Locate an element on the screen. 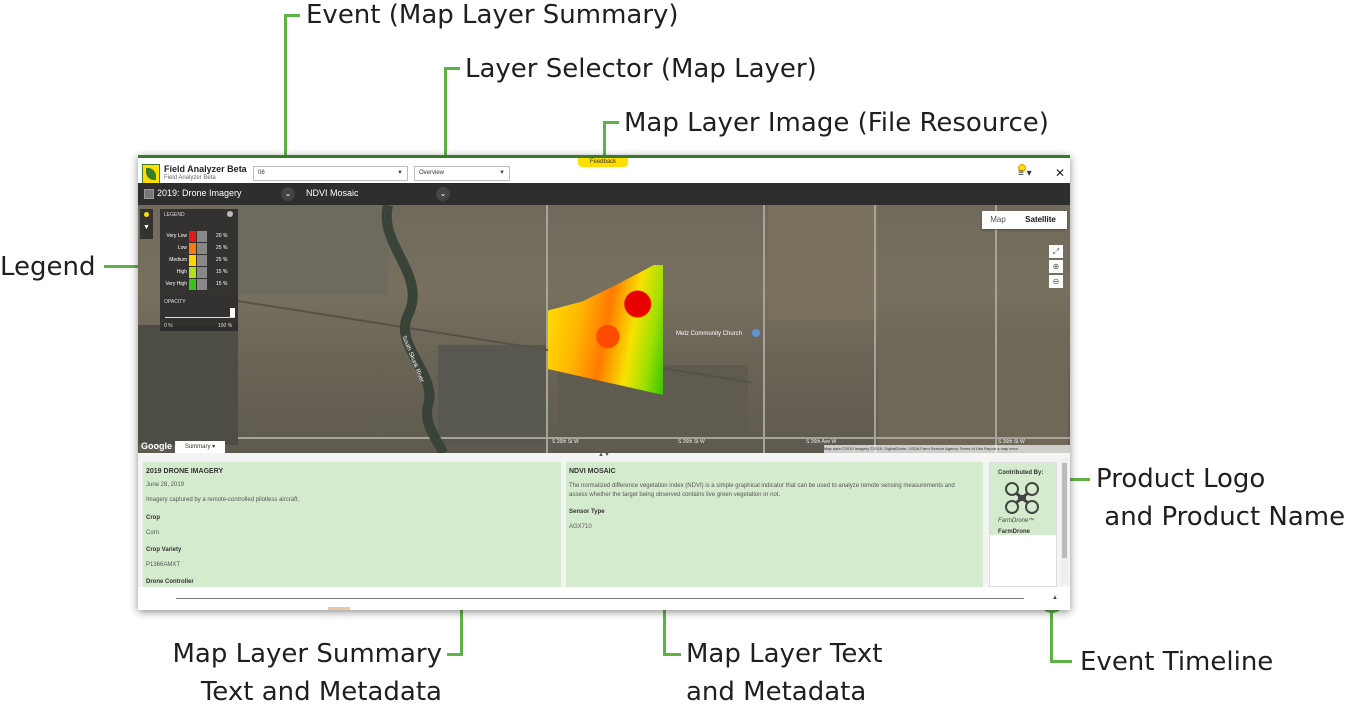 Image resolution: width=1350 pixels, height=711 pixels. feedback-tab: Feedback is located at coordinates (603, 162).